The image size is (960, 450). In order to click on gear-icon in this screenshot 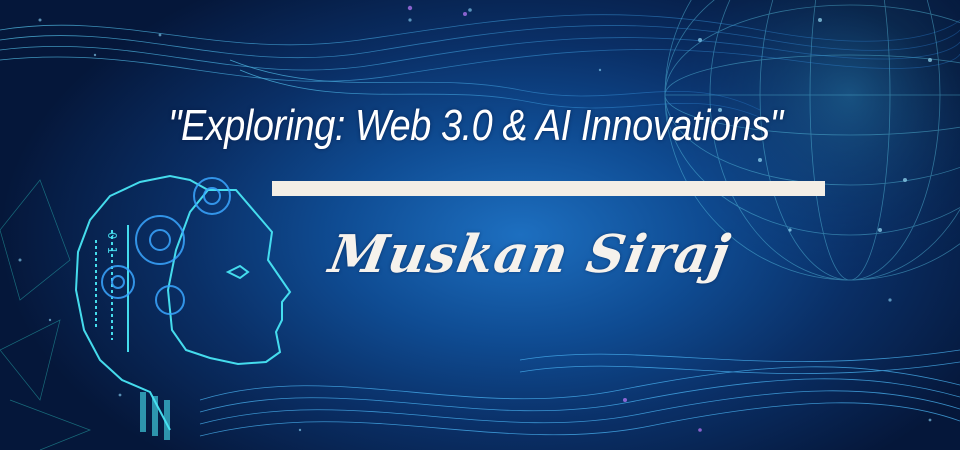, I will do `click(166, 246)`.